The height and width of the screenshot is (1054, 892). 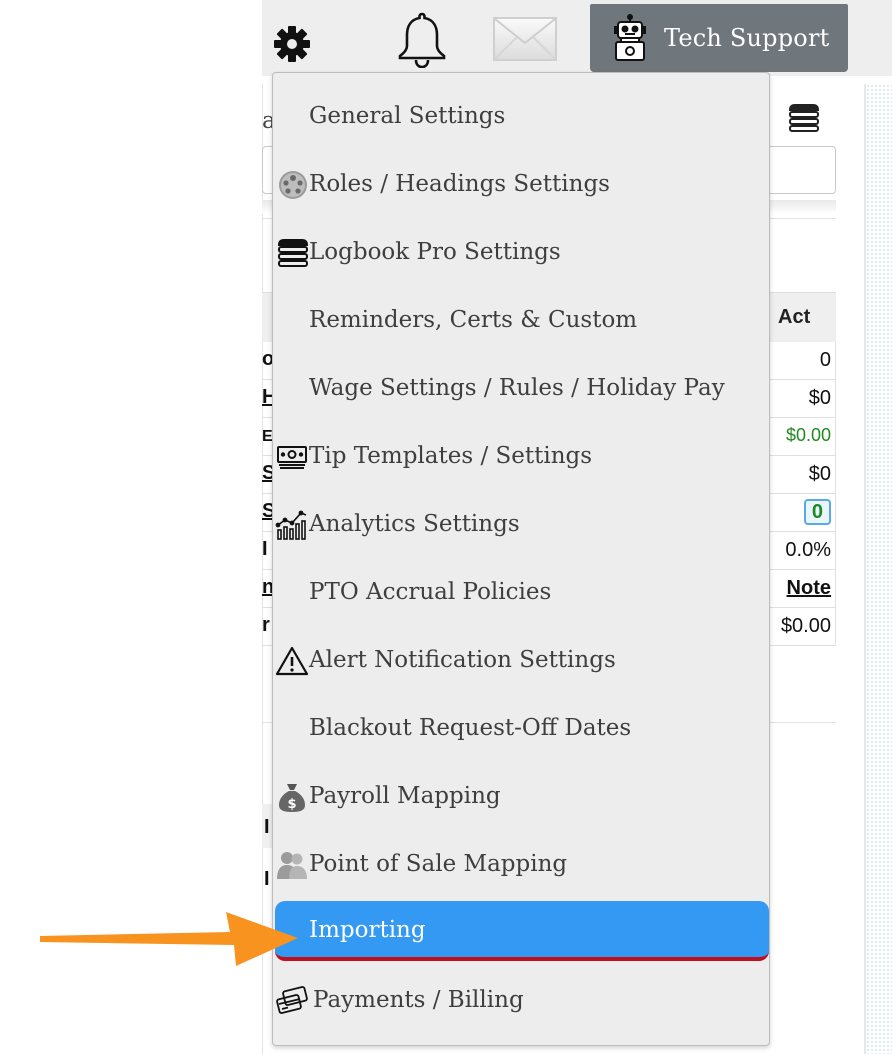 I want to click on menu-item-label: Importing, so click(x=367, y=930).